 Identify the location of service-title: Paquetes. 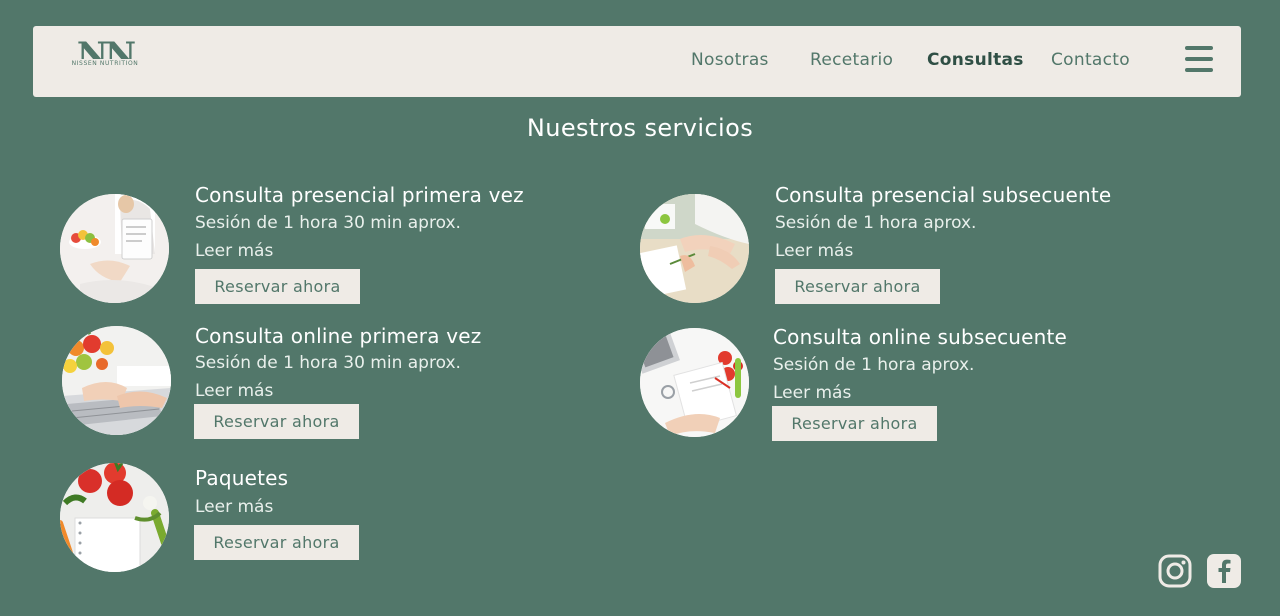
(242, 478).